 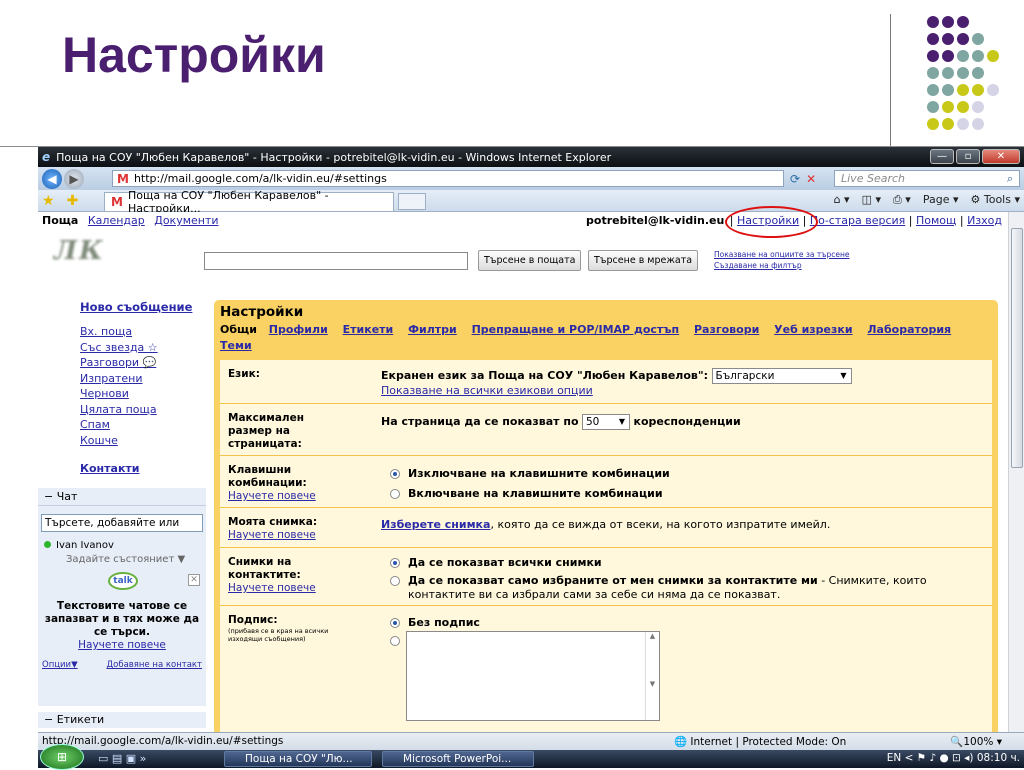 What do you see at coordinates (842, 200) in the screenshot?
I see `home-icon: ⌂ ▾` at bounding box center [842, 200].